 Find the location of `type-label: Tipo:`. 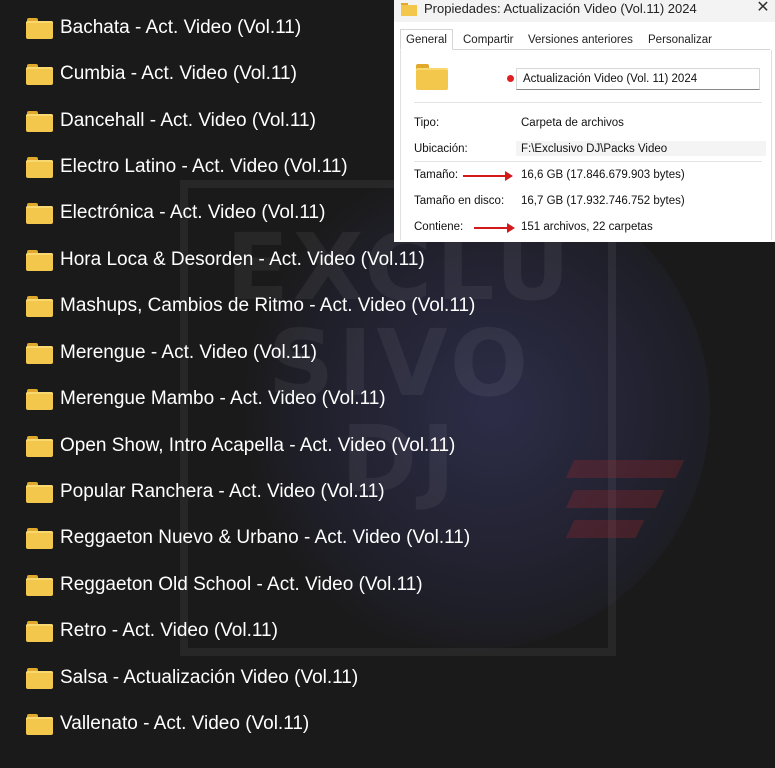

type-label: Tipo: is located at coordinates (427, 123).